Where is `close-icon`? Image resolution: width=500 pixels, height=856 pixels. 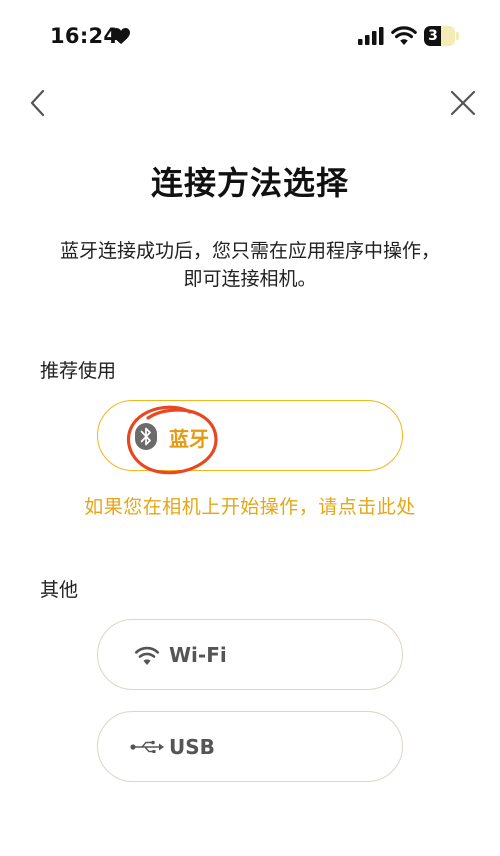 close-icon is located at coordinates (463, 103).